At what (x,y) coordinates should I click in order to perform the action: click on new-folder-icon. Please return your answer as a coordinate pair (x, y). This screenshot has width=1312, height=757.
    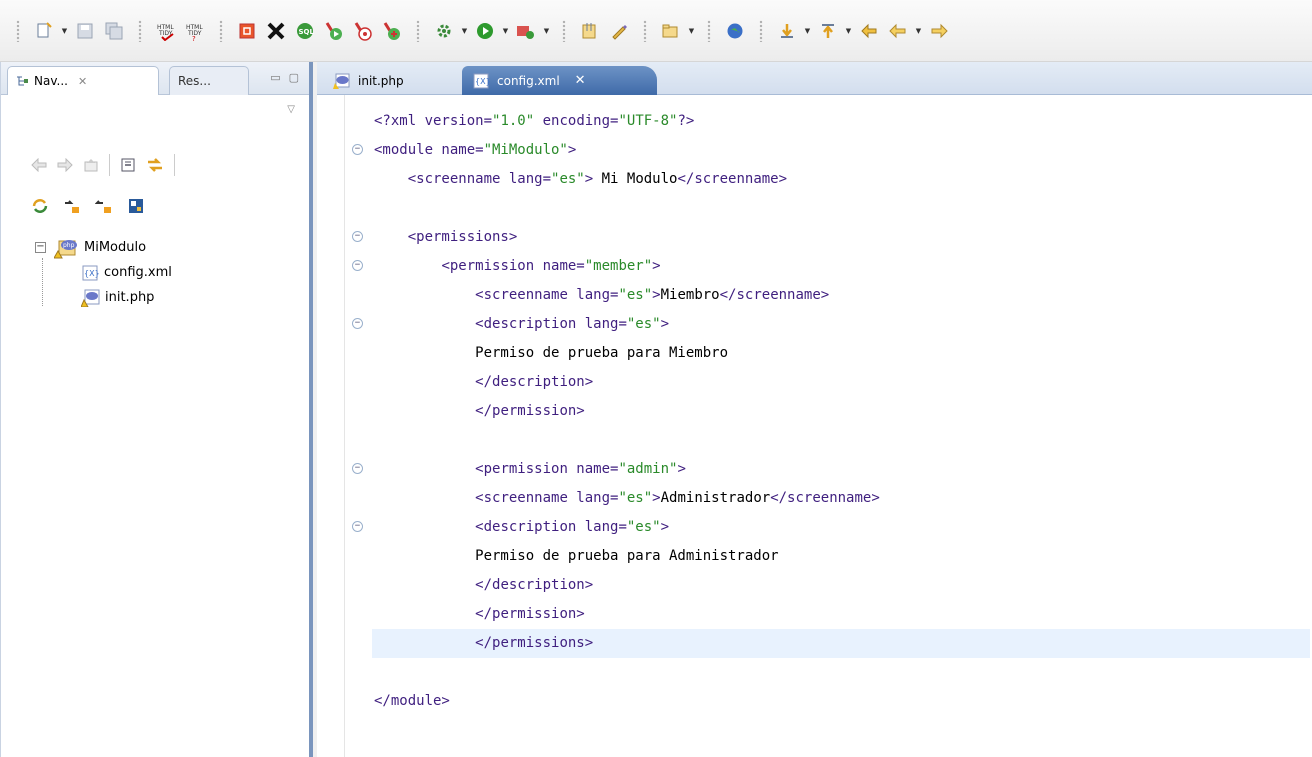
    Looking at the image, I should click on (671, 31).